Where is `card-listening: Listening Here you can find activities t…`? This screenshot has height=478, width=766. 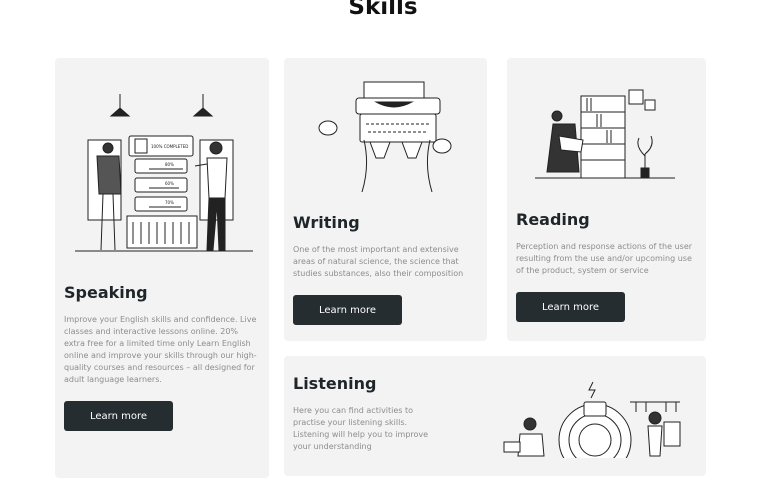 card-listening: Listening Here you can find activities t… is located at coordinates (495, 416).